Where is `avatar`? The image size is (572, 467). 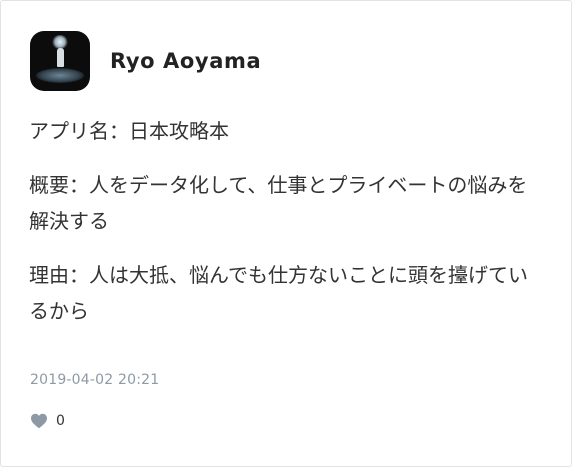
avatar is located at coordinates (60, 61).